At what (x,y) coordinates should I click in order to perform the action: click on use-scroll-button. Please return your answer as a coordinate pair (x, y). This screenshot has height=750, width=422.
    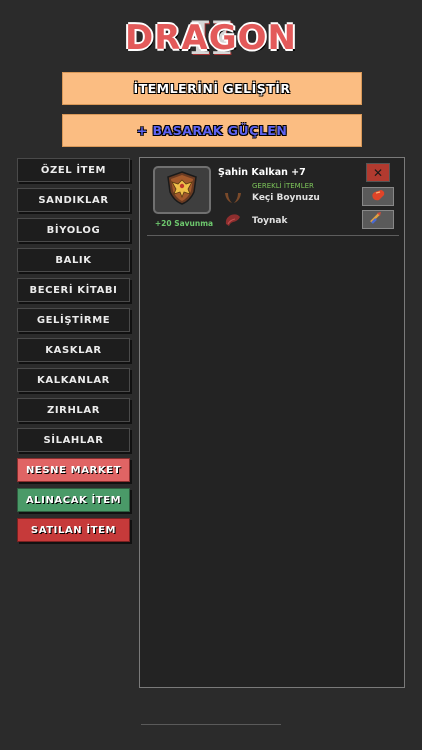
    Looking at the image, I should click on (378, 219).